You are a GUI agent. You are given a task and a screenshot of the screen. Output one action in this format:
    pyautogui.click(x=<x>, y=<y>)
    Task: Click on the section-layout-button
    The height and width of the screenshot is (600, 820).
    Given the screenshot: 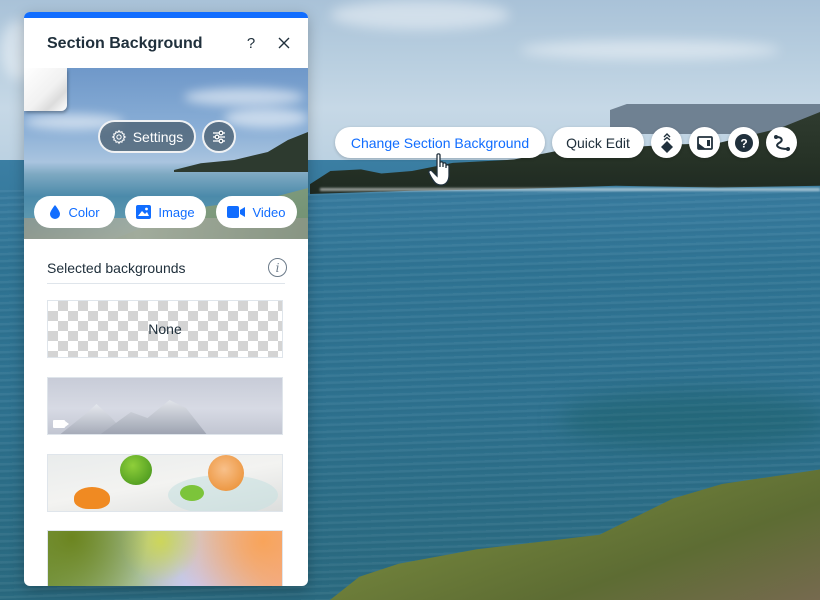 What is the action you would take?
    pyautogui.click(x=704, y=142)
    